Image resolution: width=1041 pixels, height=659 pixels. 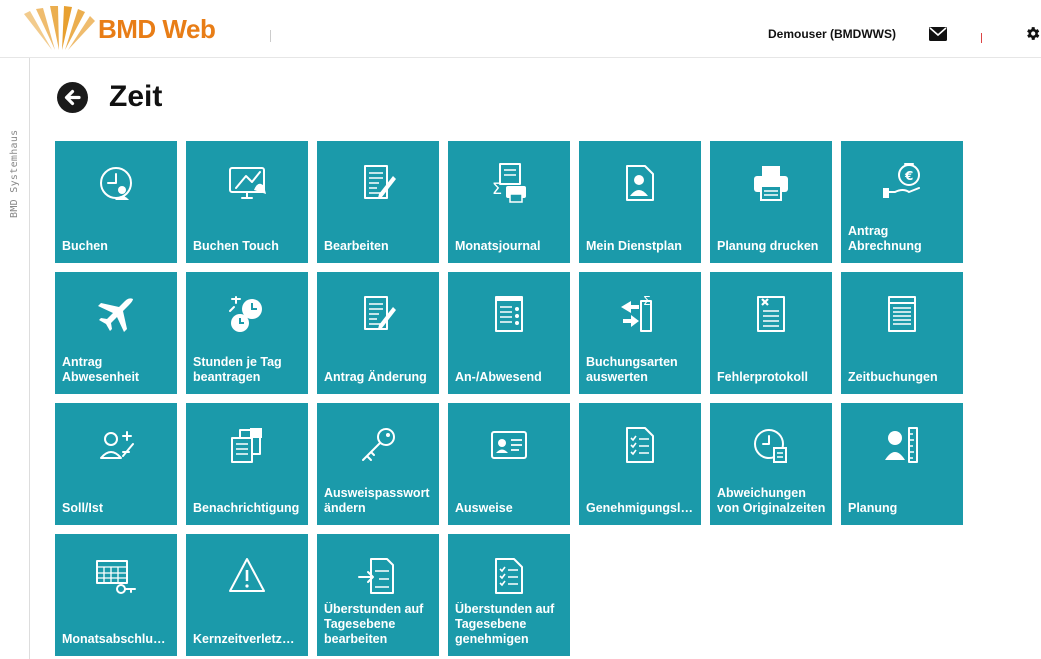 What do you see at coordinates (981, 38) in the screenshot?
I see `notification-divider` at bounding box center [981, 38].